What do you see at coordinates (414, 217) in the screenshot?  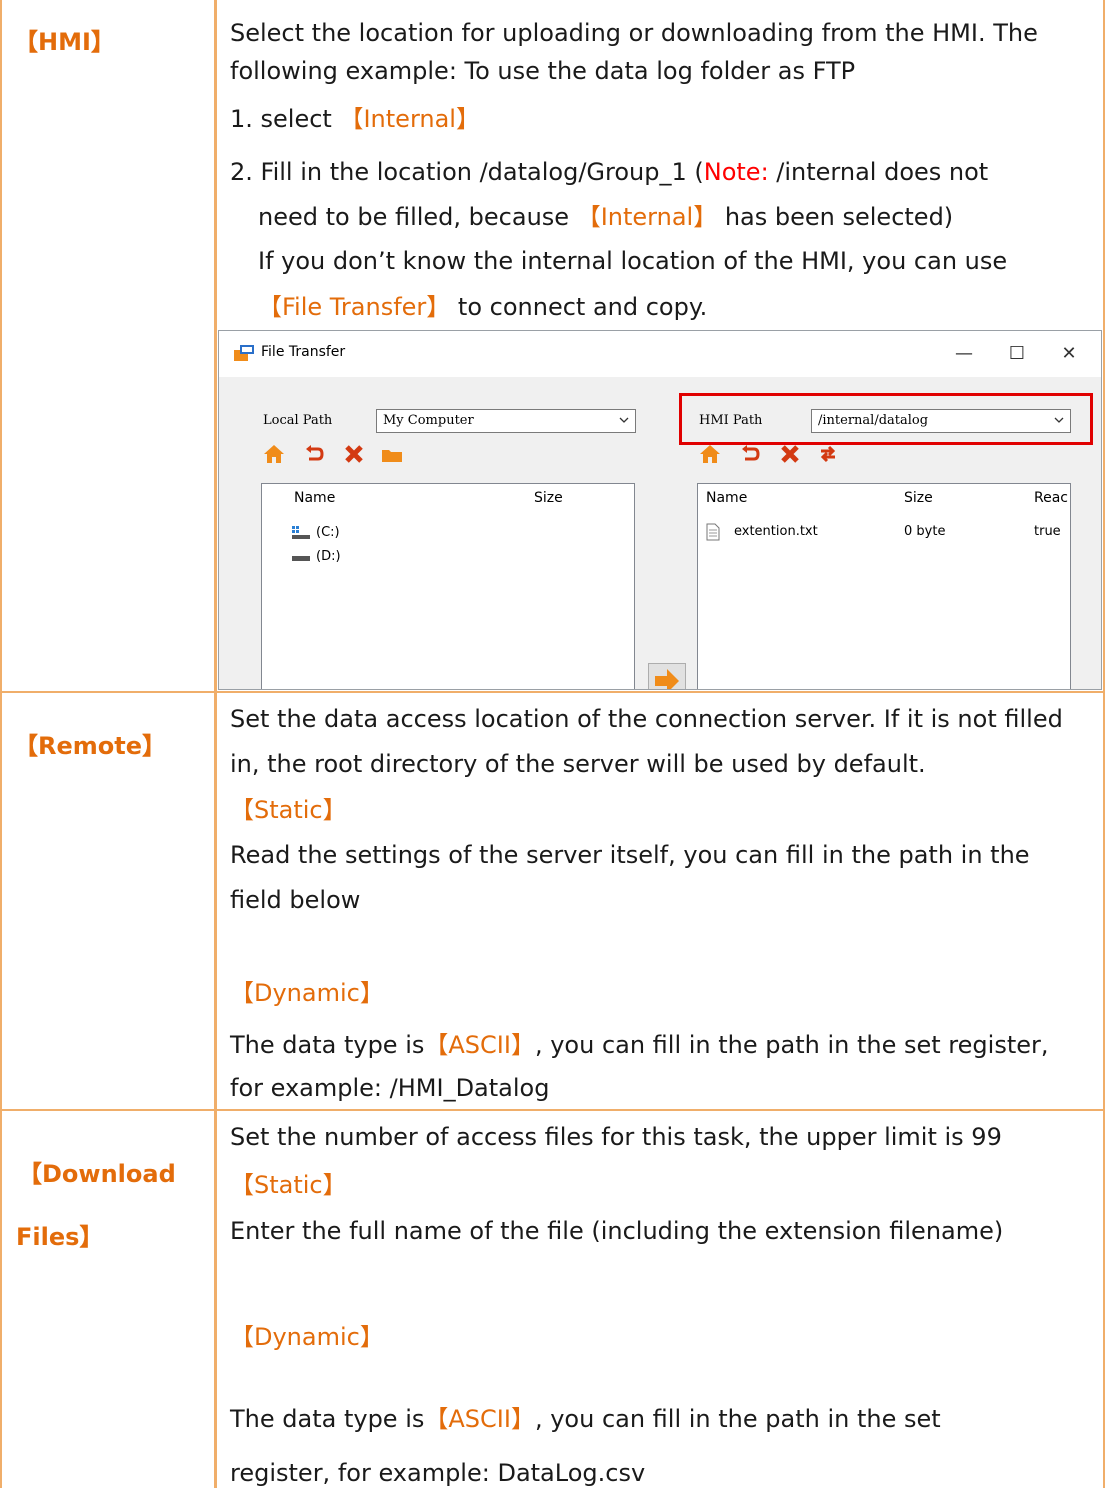 I see `hmi-step-2-line2-text: need to be filled, because` at bounding box center [414, 217].